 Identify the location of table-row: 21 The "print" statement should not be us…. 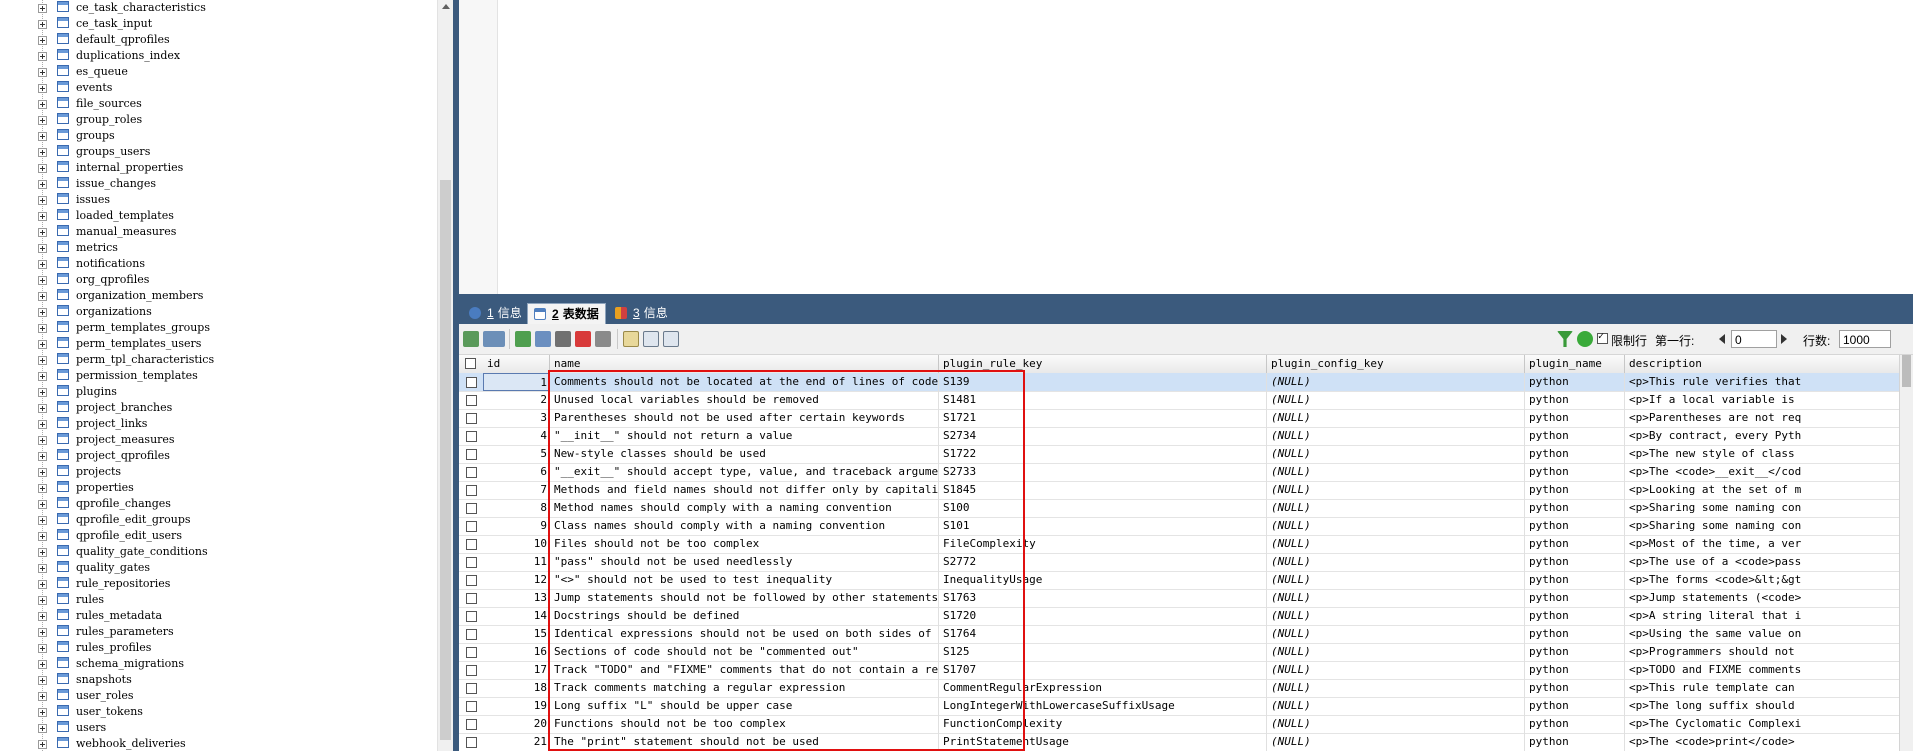
(1186, 742).